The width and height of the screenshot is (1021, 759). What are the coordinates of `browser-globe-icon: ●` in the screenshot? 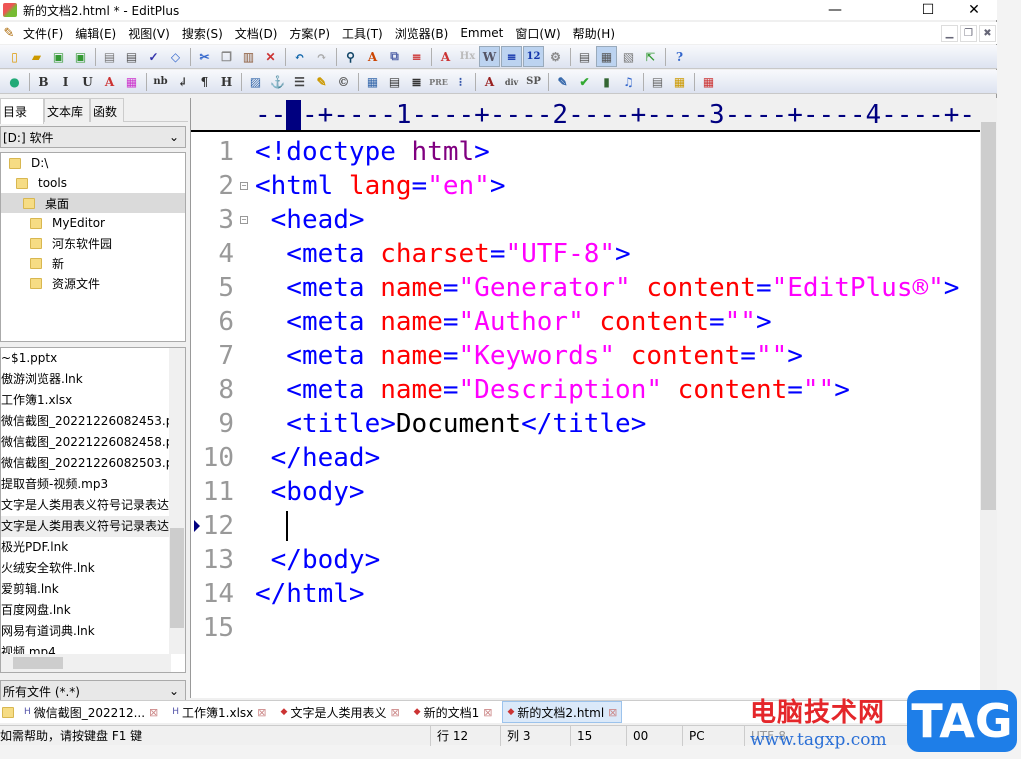 It's located at (14, 81).